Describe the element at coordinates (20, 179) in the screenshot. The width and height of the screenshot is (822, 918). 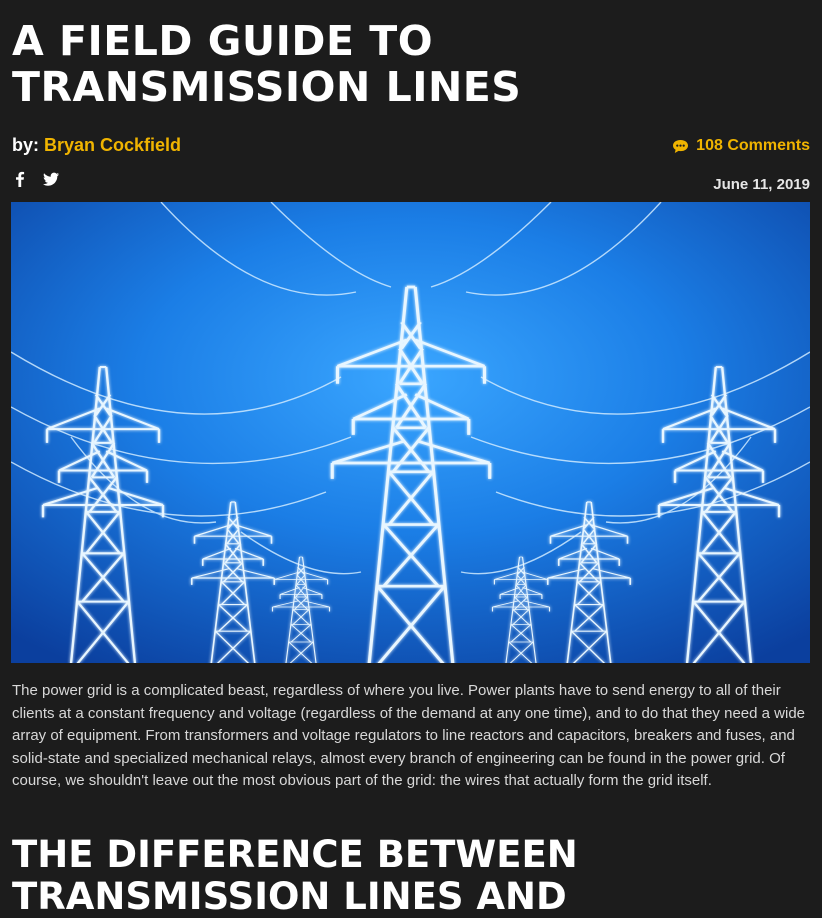
I see `facebook-icon` at that location.